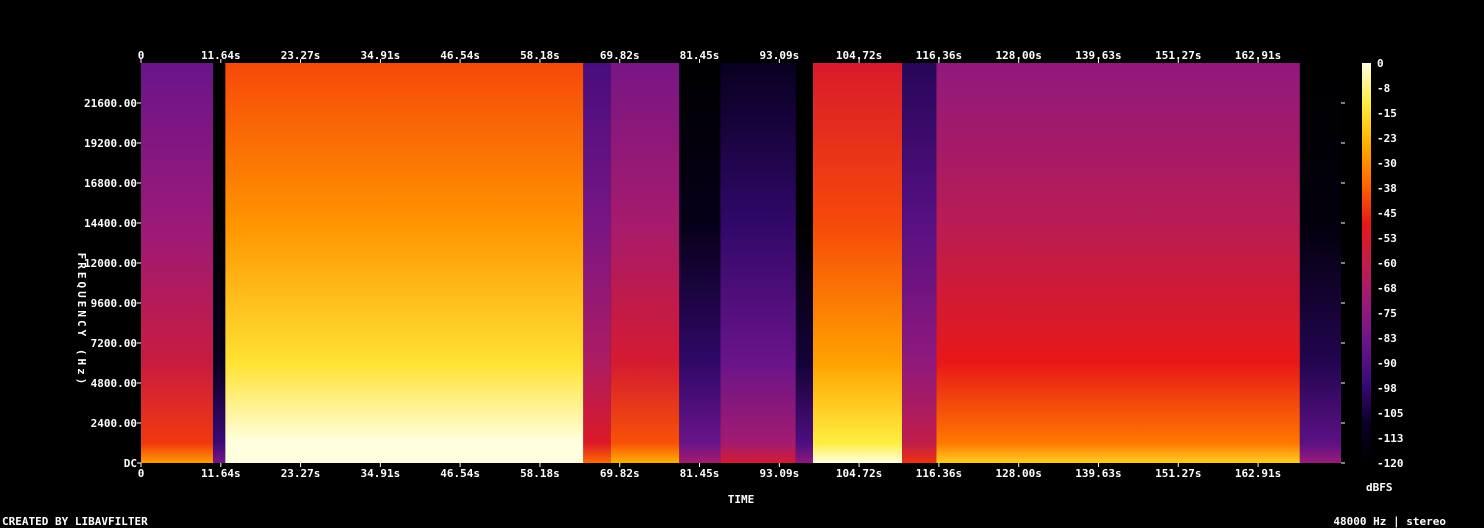  Describe the element at coordinates (1098, 473) in the screenshot. I see `x-tick-label-bottom: 139.63s` at that location.